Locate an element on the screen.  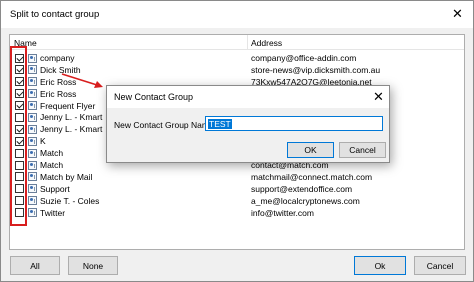
contact-name: K is located at coordinates (43, 141).